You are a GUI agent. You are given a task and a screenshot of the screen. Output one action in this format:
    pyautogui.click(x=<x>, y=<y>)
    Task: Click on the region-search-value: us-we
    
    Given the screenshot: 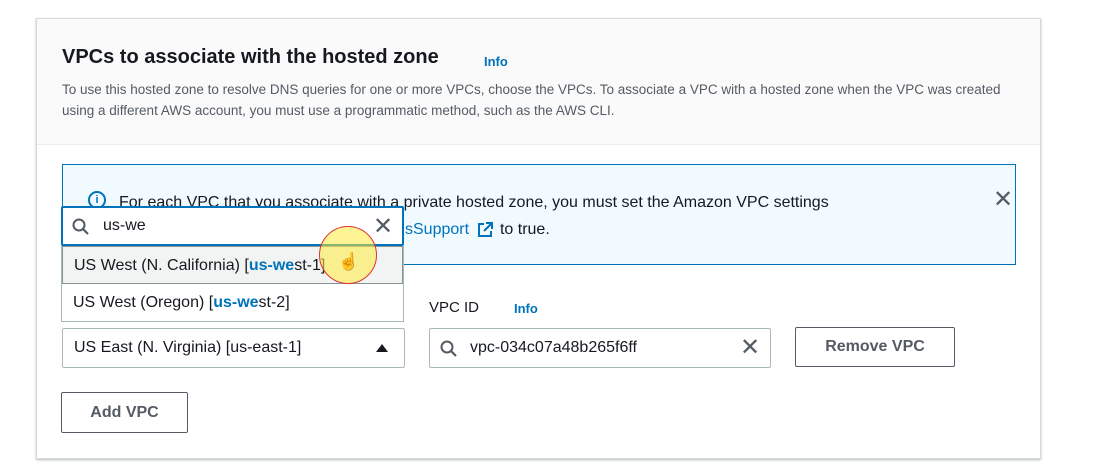 What is the action you would take?
    pyautogui.click(x=124, y=225)
    